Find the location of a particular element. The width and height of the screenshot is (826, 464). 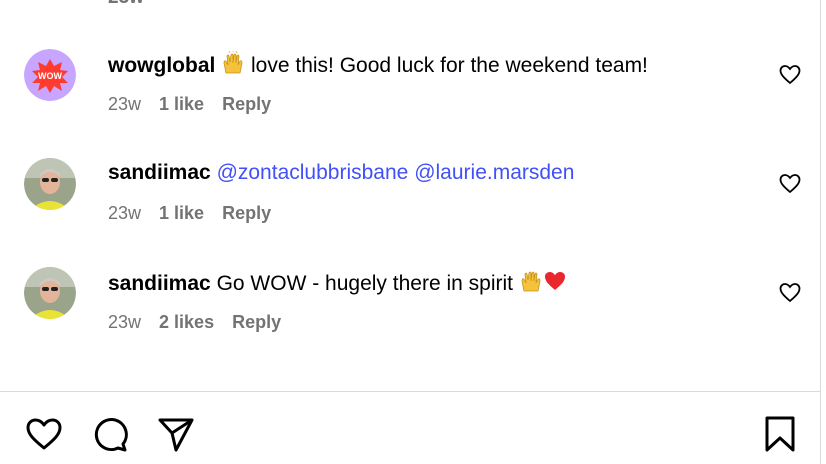

comment-text: Go WOW - hugely there in spirit is located at coordinates (364, 283).